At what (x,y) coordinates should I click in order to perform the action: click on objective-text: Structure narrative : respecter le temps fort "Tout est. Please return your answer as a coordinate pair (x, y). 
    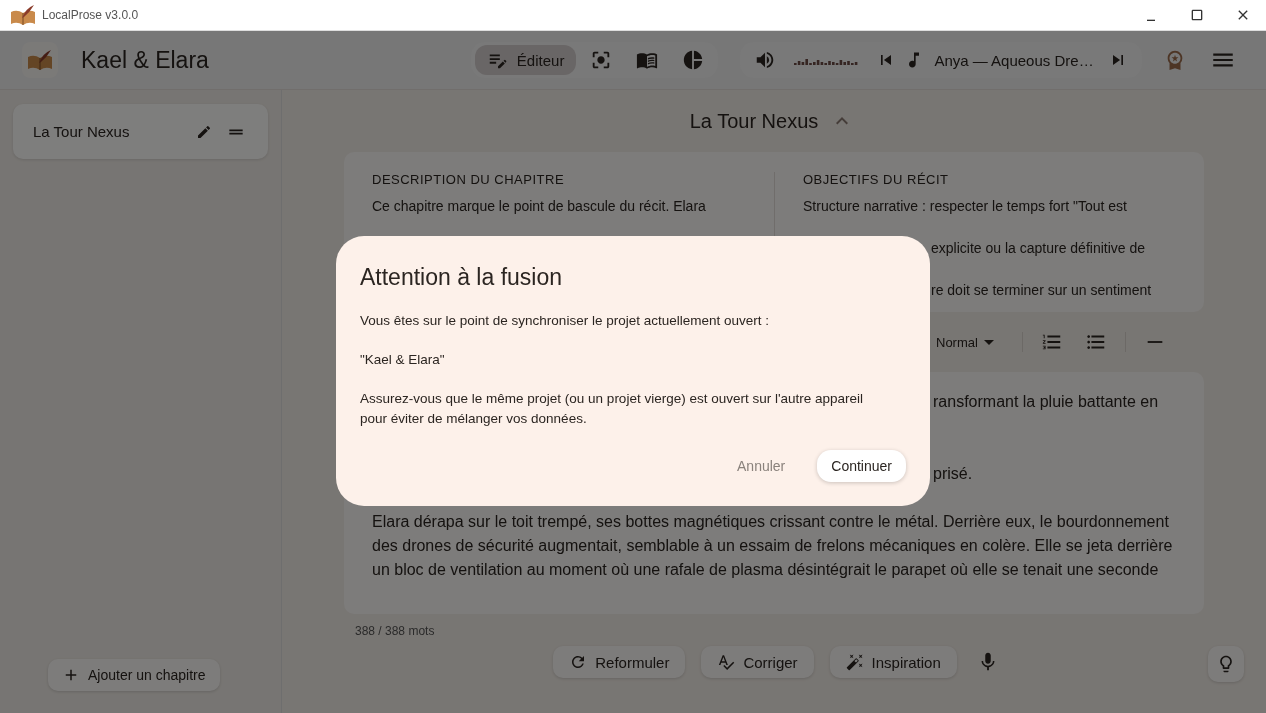
    Looking at the image, I should click on (965, 206).